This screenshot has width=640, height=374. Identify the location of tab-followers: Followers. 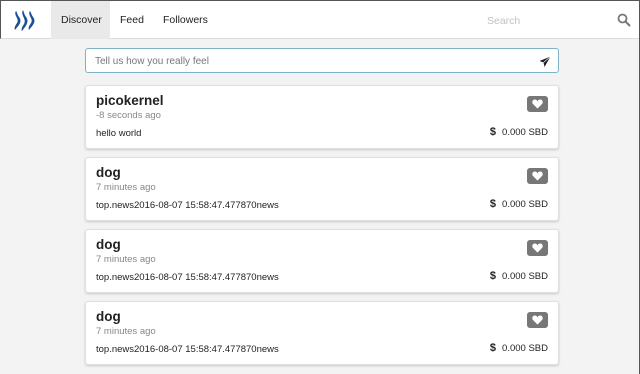
(185, 20).